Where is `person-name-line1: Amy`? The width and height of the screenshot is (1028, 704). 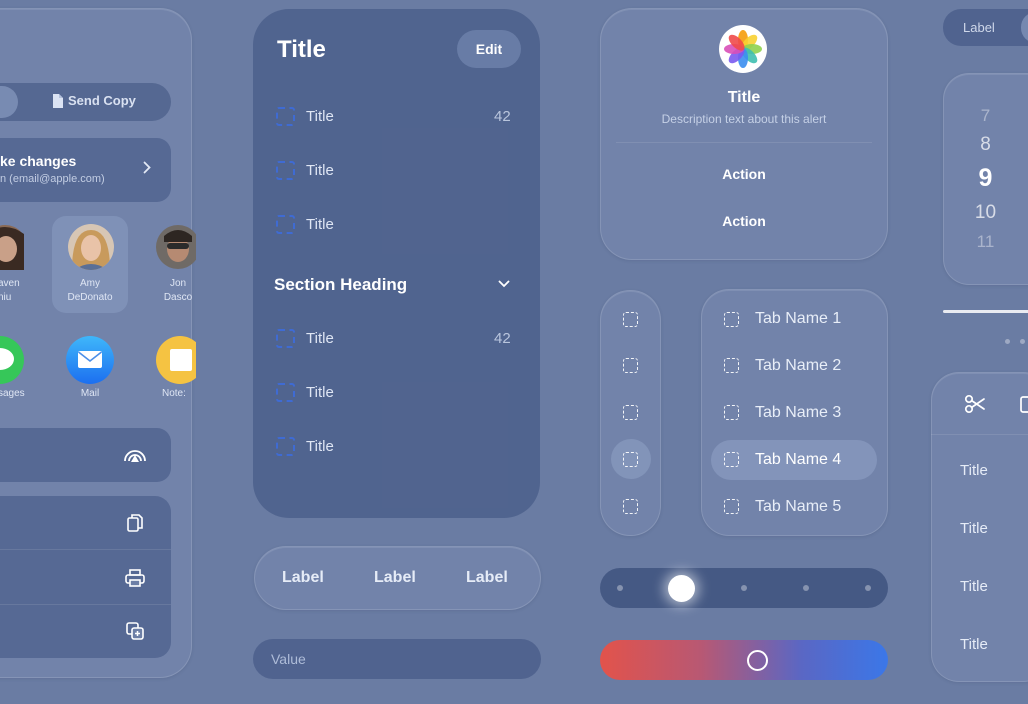
person-name-line1: Amy is located at coordinates (90, 283).